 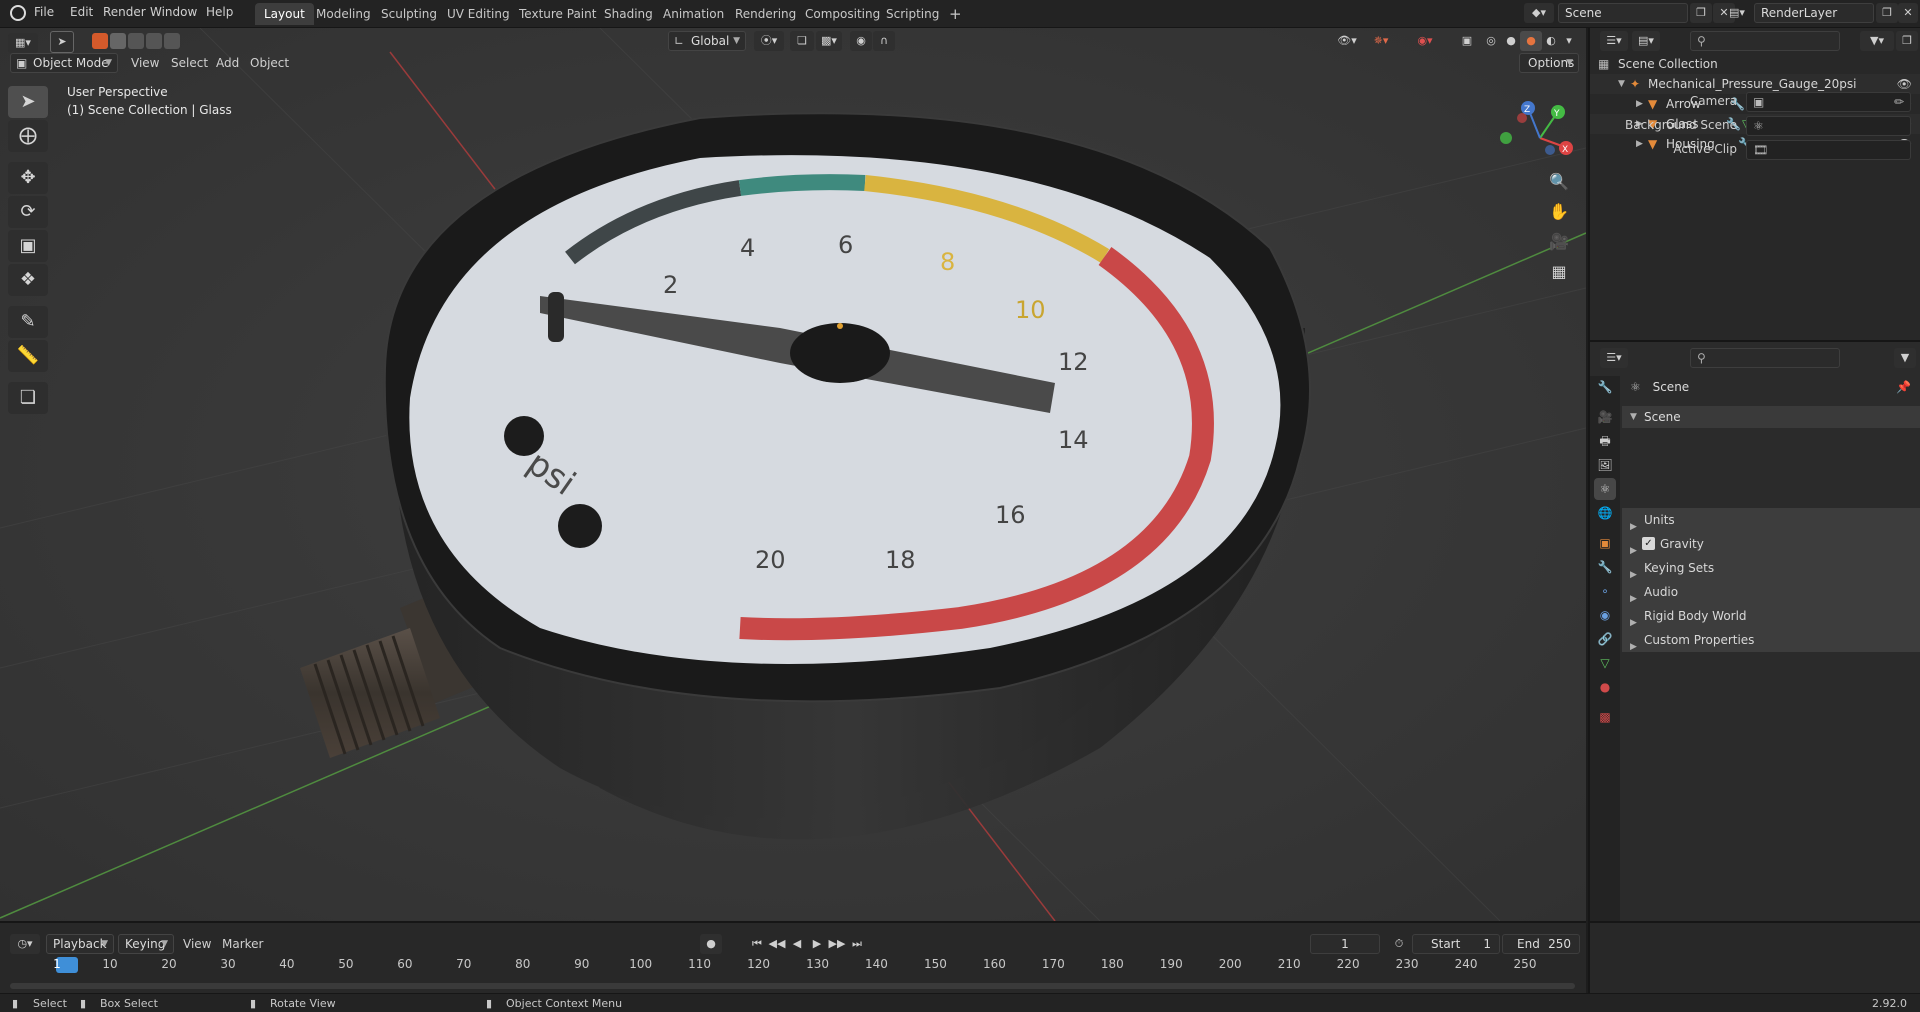 What do you see at coordinates (18, 13) in the screenshot?
I see `blender-logo-icon` at bounding box center [18, 13].